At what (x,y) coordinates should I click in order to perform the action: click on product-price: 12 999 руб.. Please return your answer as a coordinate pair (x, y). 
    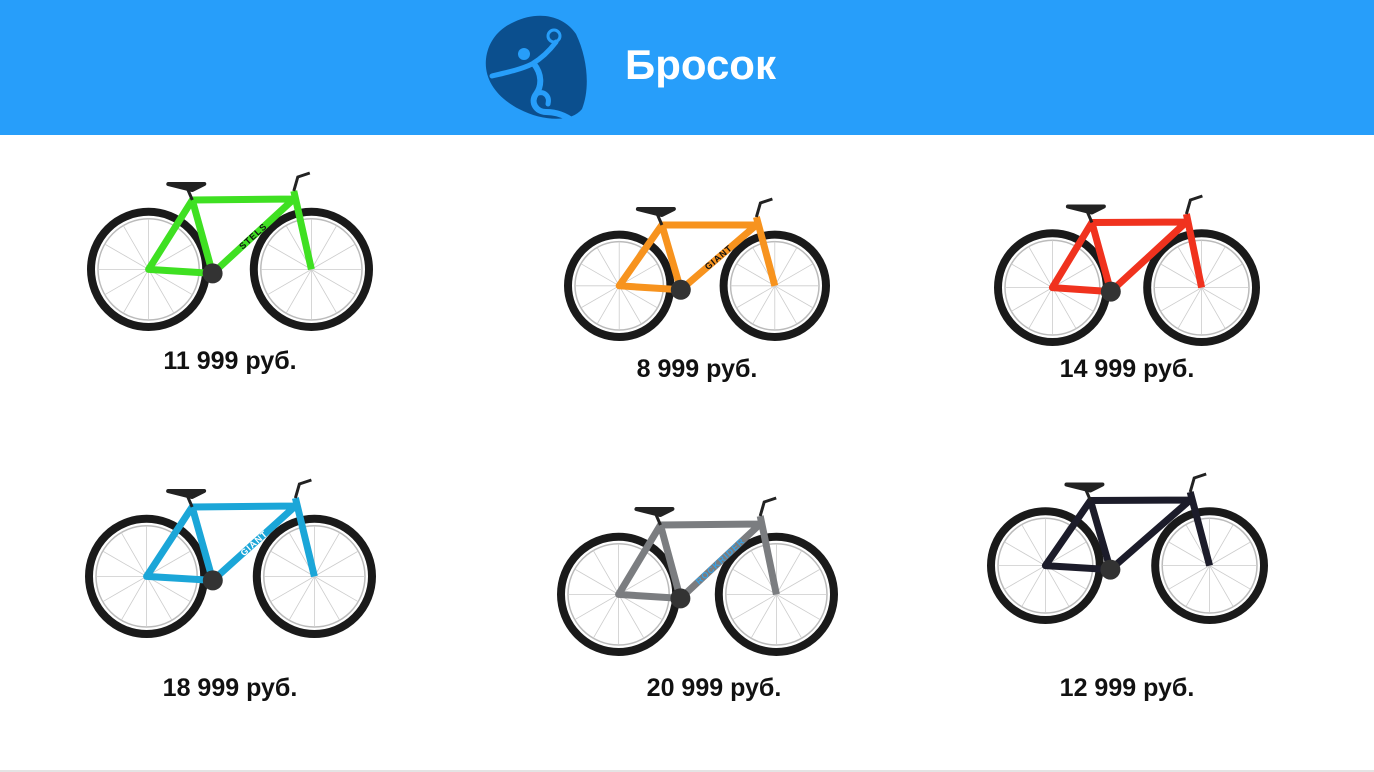
    Looking at the image, I should click on (1127, 688).